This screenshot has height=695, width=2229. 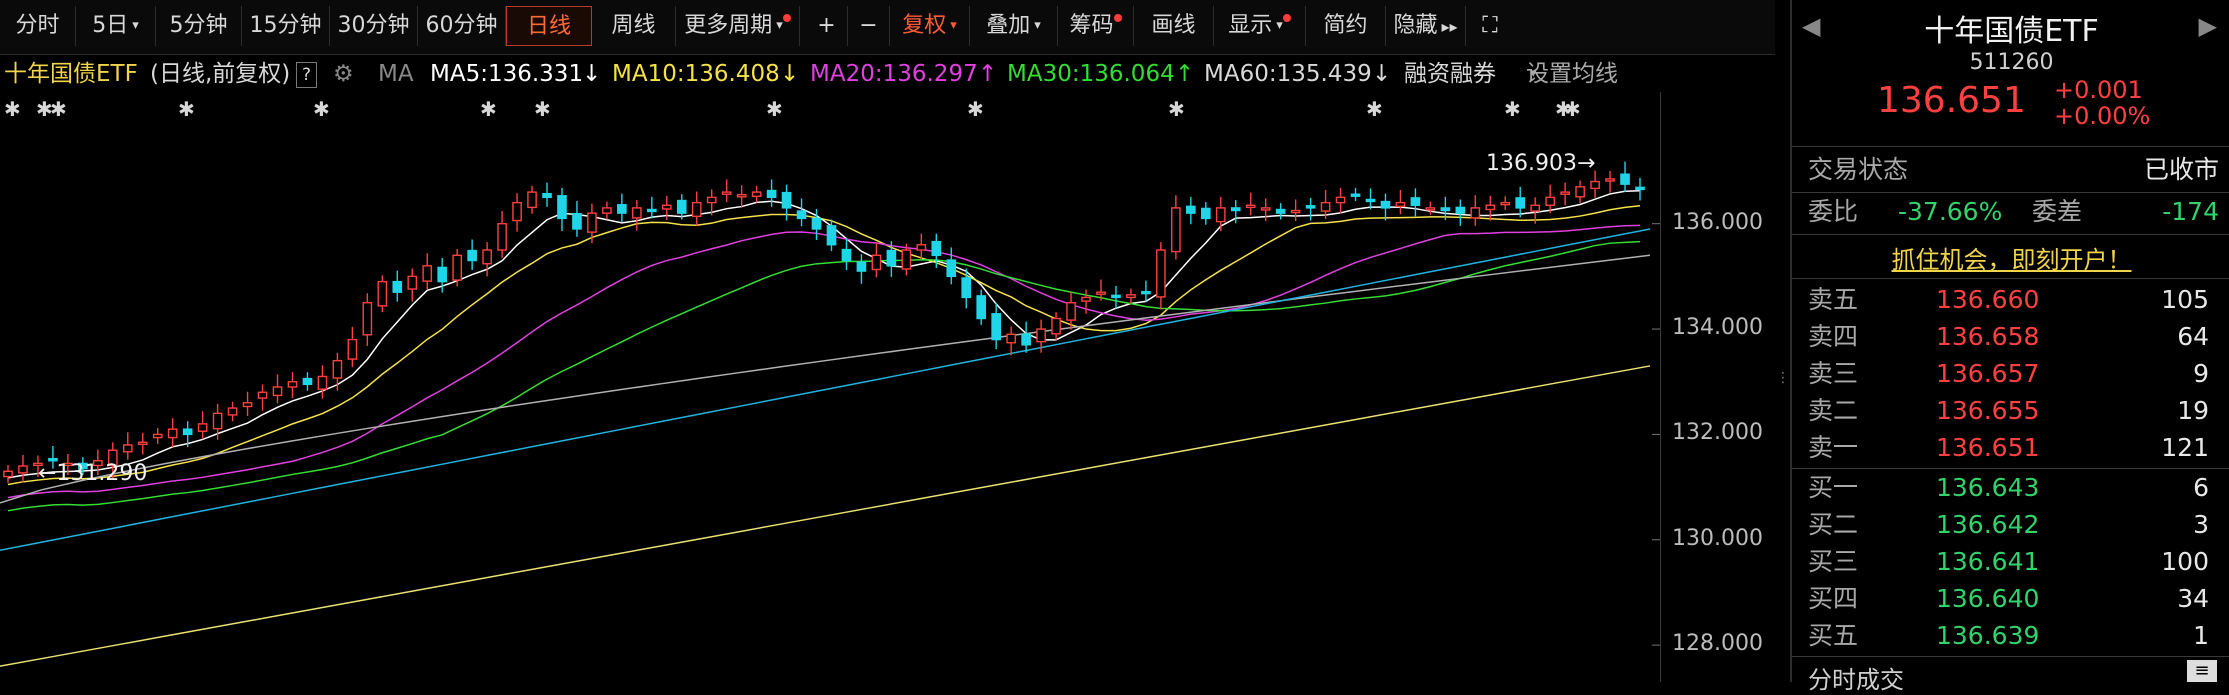 I want to click on toolbar-button-3: 15分钟, so click(x=286, y=26).